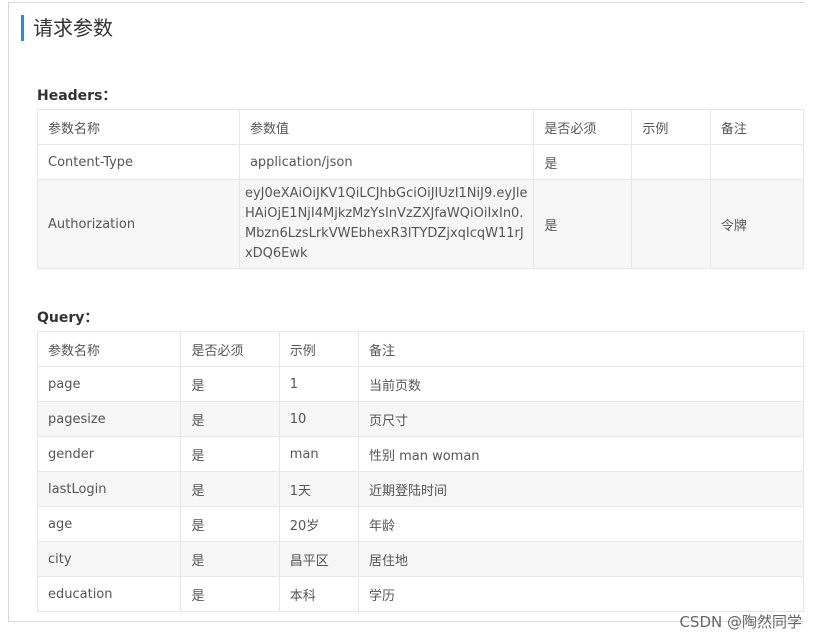  I want to click on table-row: city 是 昌平区 居住地, so click(420, 559).